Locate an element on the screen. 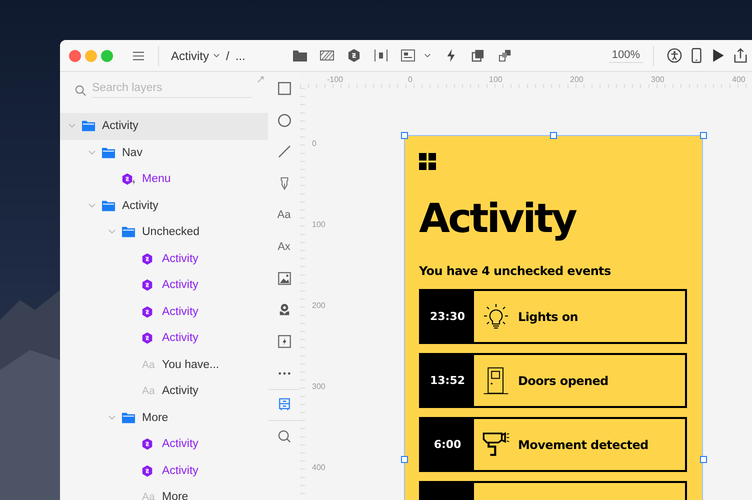 This screenshot has height=500, width=752. layer-row: Aa More is located at coordinates (164, 492).